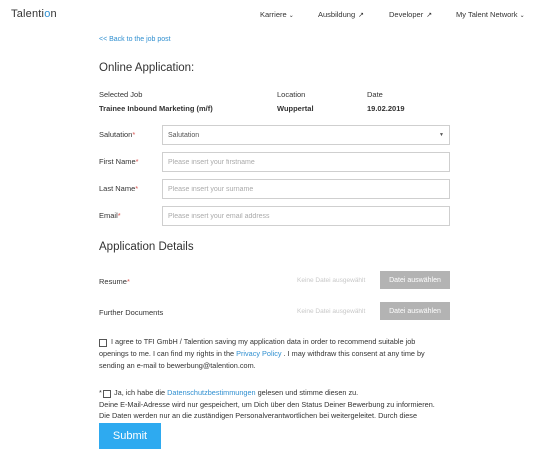  What do you see at coordinates (107, 394) in the screenshot?
I see `privacy-checkbox` at bounding box center [107, 394].